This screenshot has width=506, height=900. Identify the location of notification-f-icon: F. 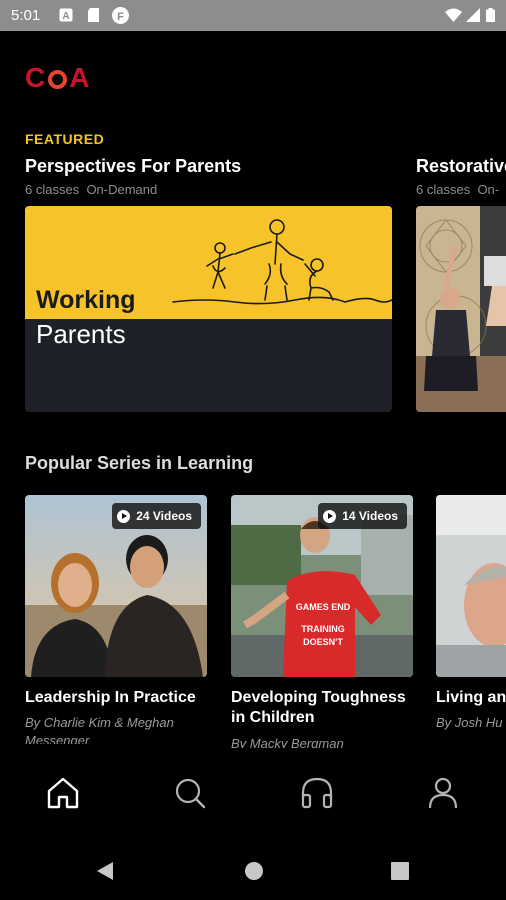
(120, 15).